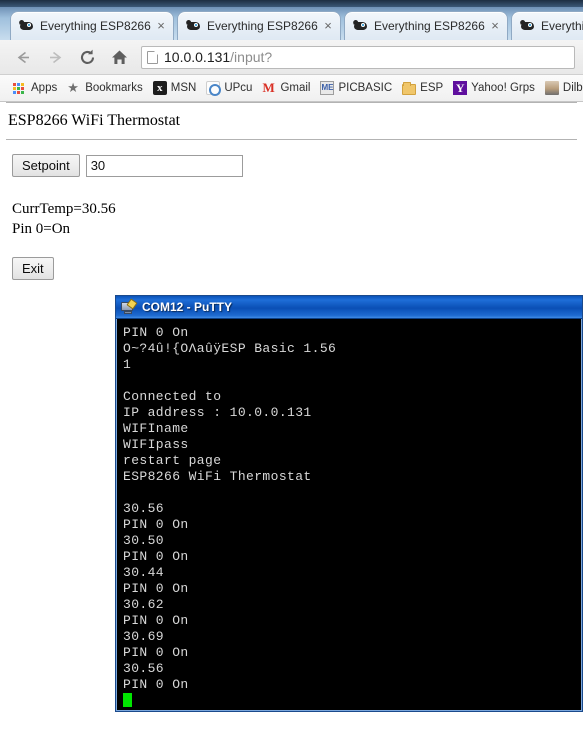  Describe the element at coordinates (268, 87) in the screenshot. I see `gmail-icon: M` at that location.